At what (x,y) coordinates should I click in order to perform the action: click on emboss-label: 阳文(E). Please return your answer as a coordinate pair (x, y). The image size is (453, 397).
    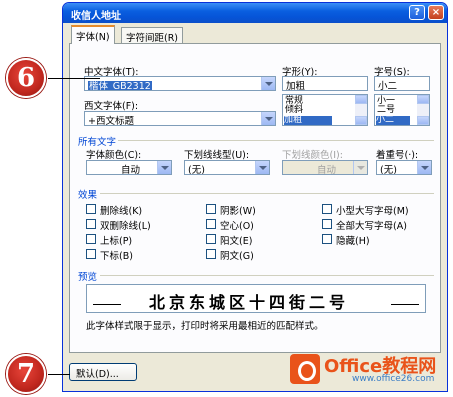
    Looking at the image, I should click on (236, 241).